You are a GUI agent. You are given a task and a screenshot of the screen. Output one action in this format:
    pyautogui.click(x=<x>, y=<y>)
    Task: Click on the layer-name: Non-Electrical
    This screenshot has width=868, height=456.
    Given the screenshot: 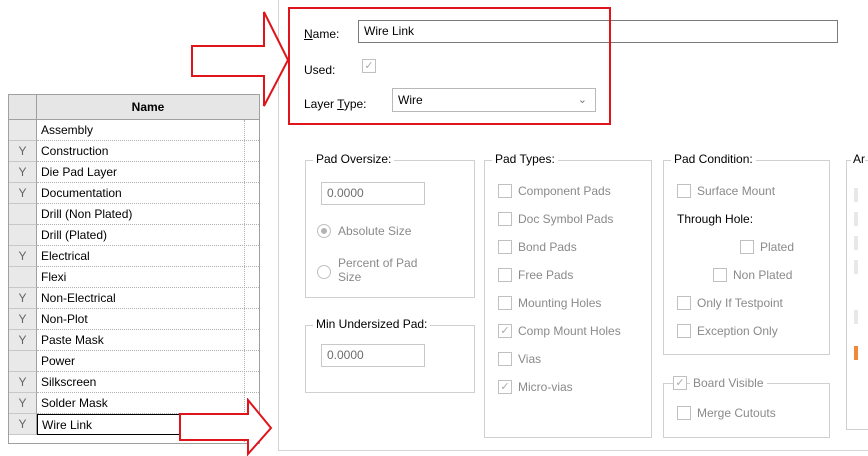 What is the action you would take?
    pyautogui.click(x=148, y=298)
    